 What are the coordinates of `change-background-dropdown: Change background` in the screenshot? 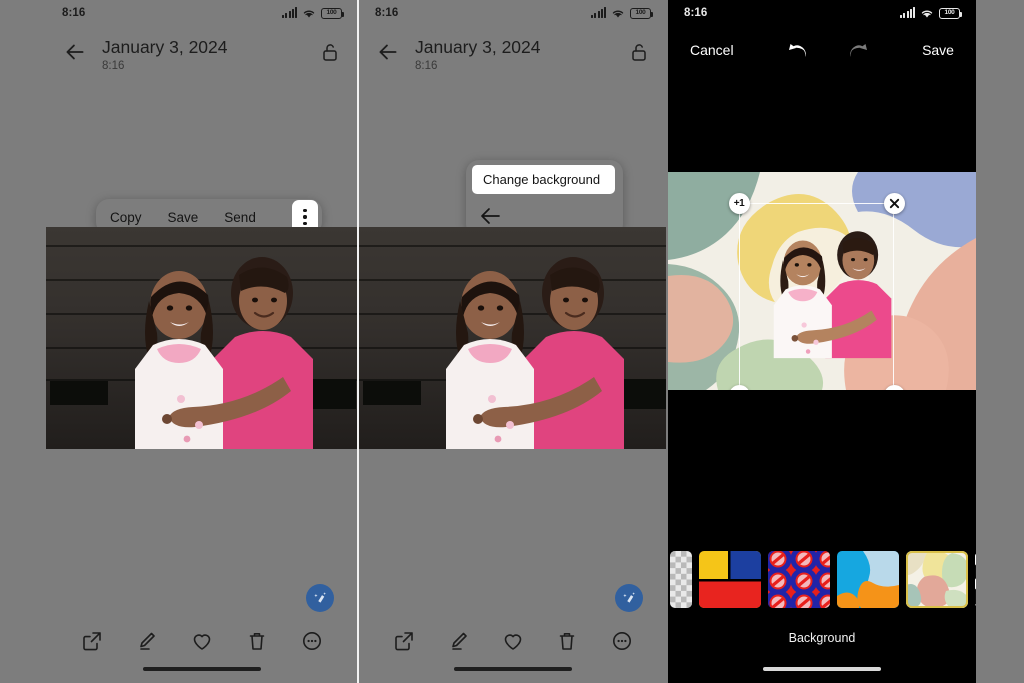 It's located at (544, 198).